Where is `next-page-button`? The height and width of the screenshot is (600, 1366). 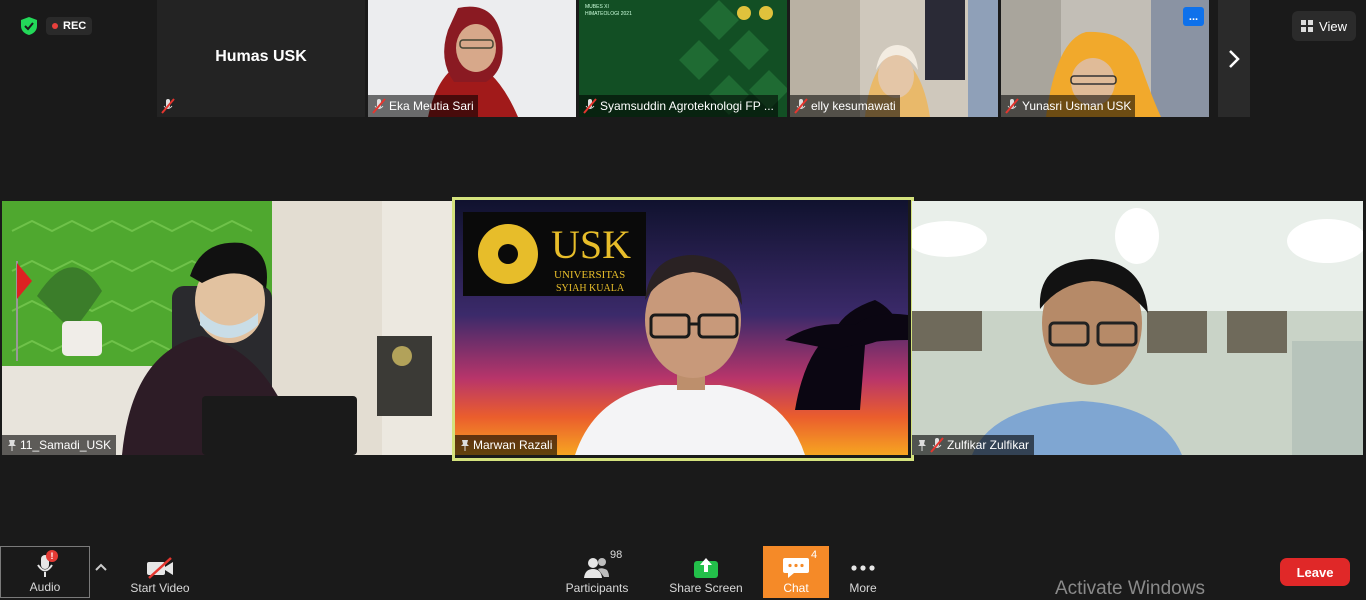
next-page-button is located at coordinates (1234, 58).